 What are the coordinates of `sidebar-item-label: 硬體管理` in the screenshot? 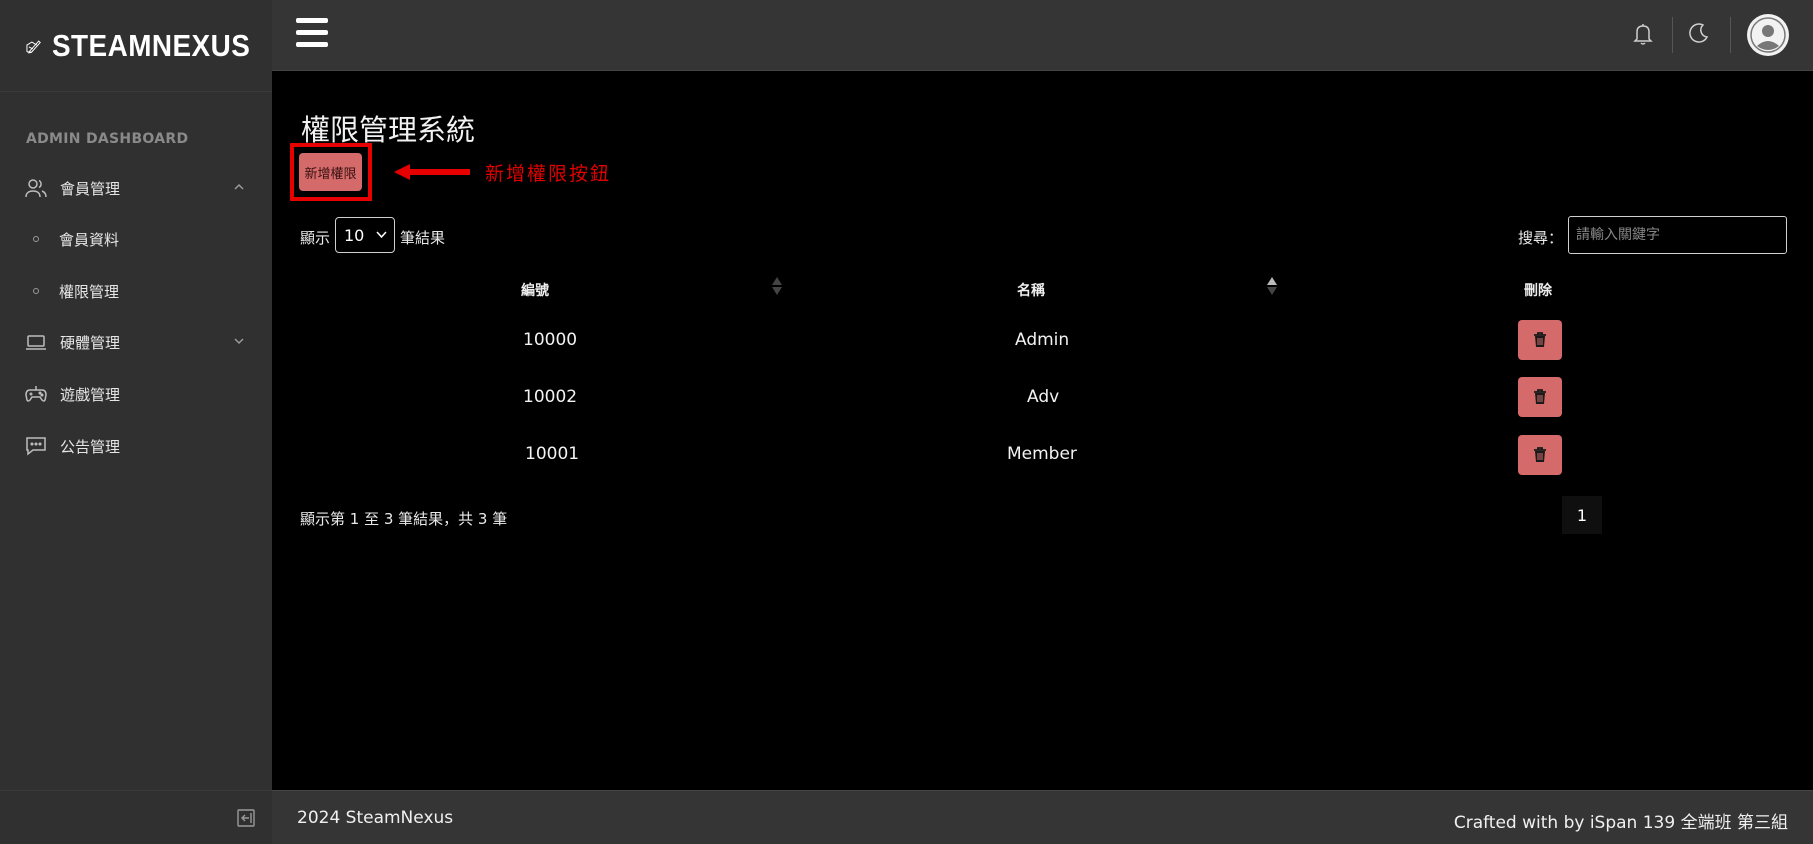 It's located at (90, 342).